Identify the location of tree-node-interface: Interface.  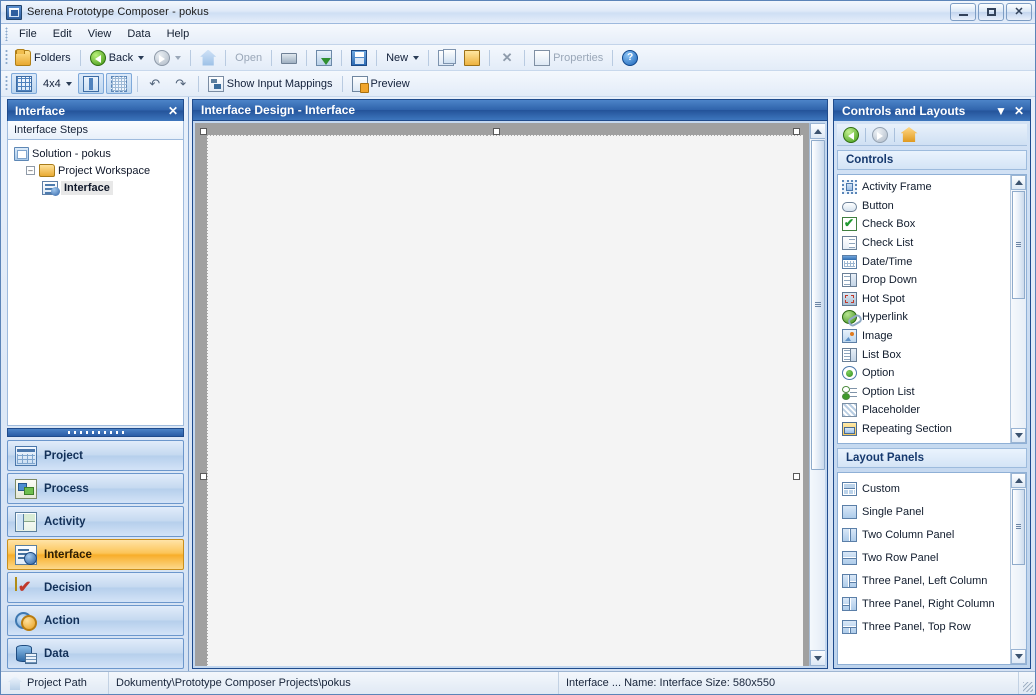
(95, 187).